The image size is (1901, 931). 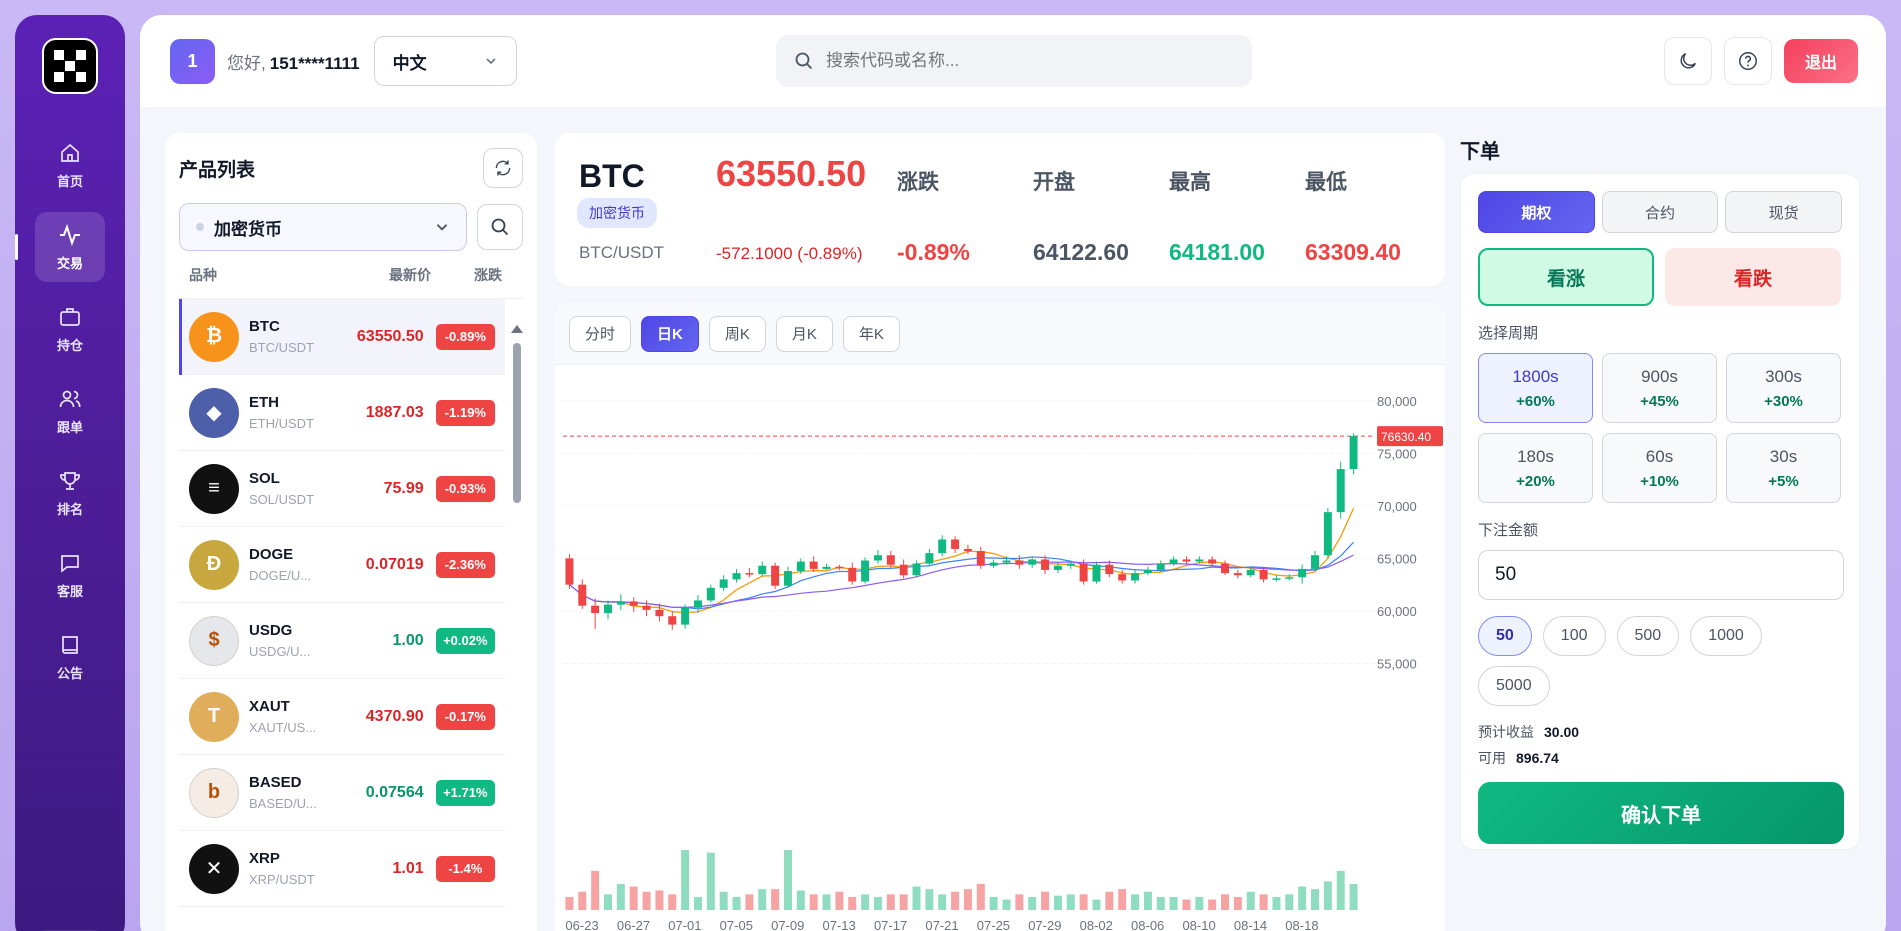 I want to click on coin-change-badge: +1.71%, so click(x=465, y=792).